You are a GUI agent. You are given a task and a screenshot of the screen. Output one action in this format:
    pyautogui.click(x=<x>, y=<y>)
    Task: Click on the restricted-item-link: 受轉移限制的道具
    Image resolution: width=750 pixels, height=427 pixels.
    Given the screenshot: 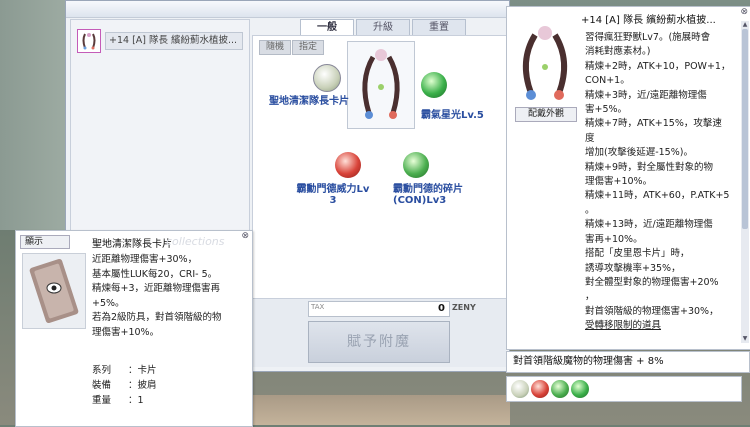 What is the action you would take?
    pyautogui.click(x=658, y=326)
    